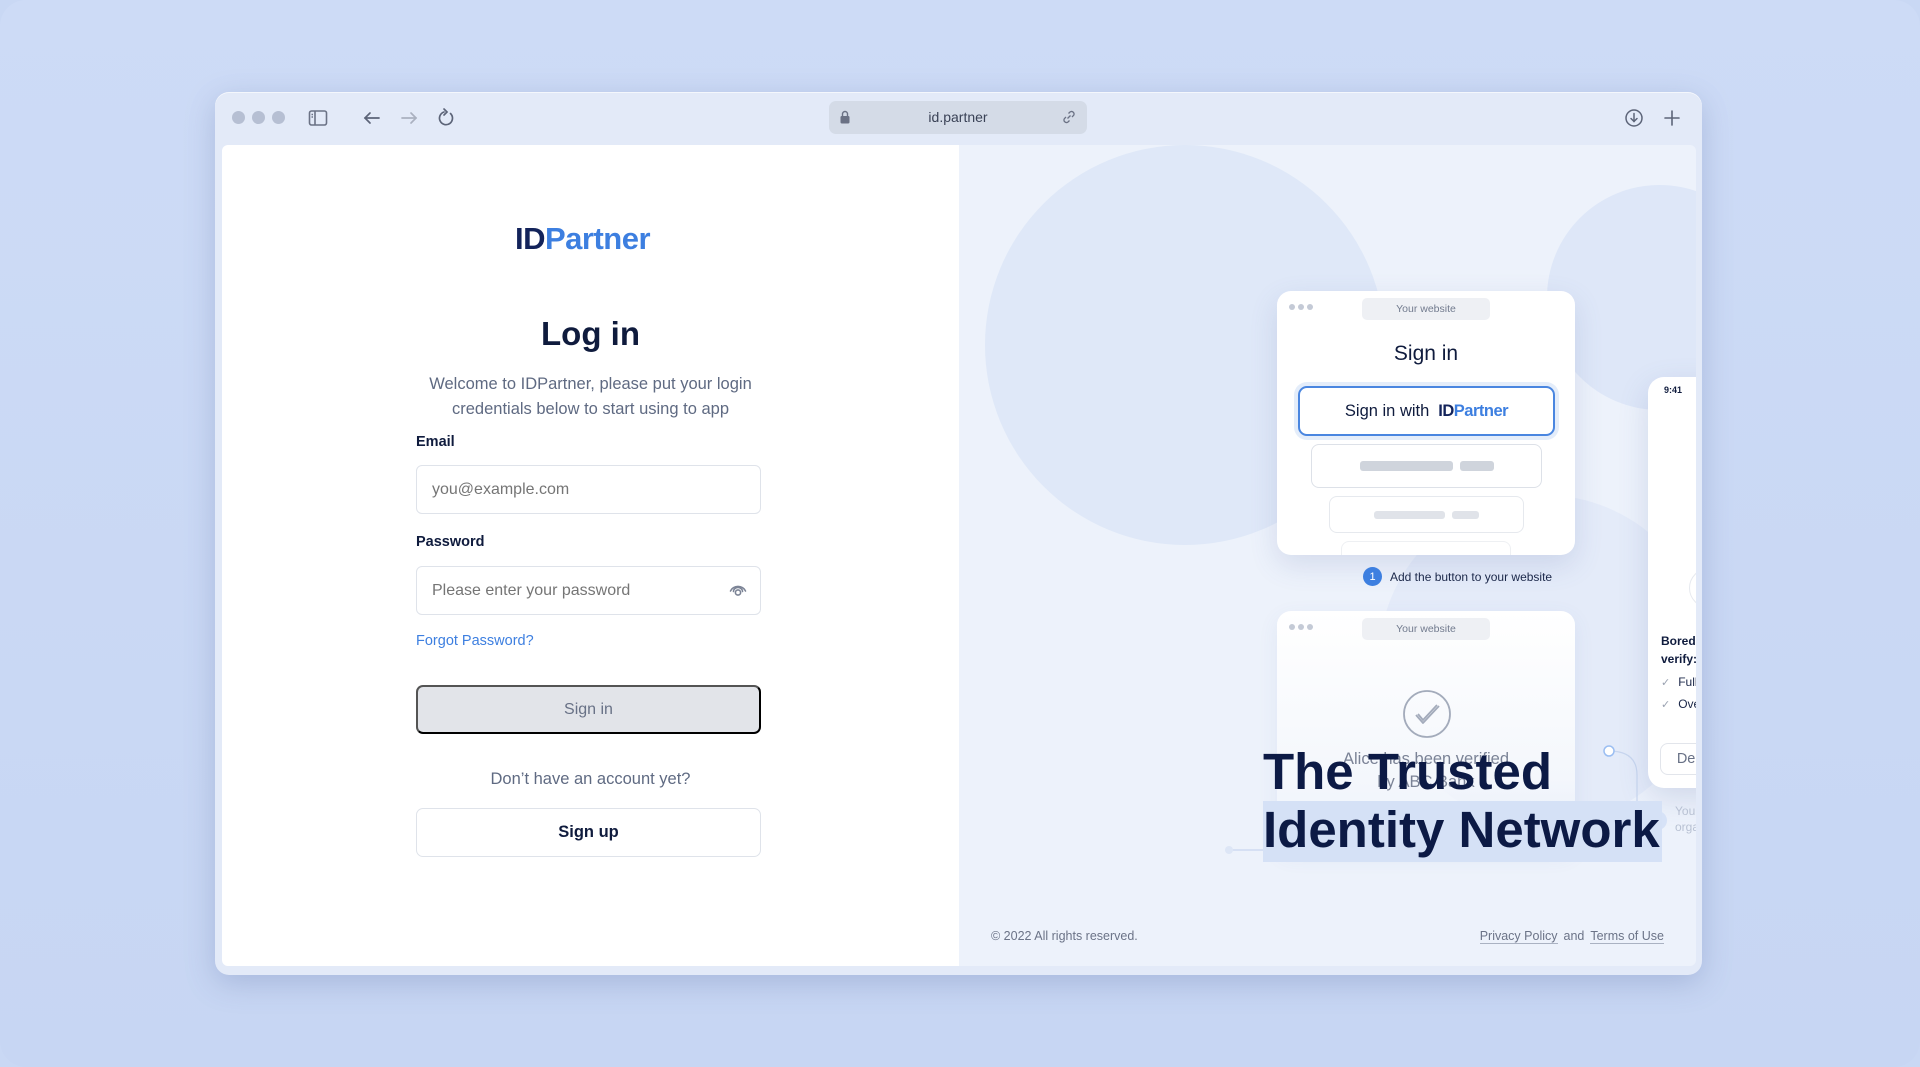 The width and height of the screenshot is (1920, 1067). I want to click on url-text: id.partner, so click(958, 117).